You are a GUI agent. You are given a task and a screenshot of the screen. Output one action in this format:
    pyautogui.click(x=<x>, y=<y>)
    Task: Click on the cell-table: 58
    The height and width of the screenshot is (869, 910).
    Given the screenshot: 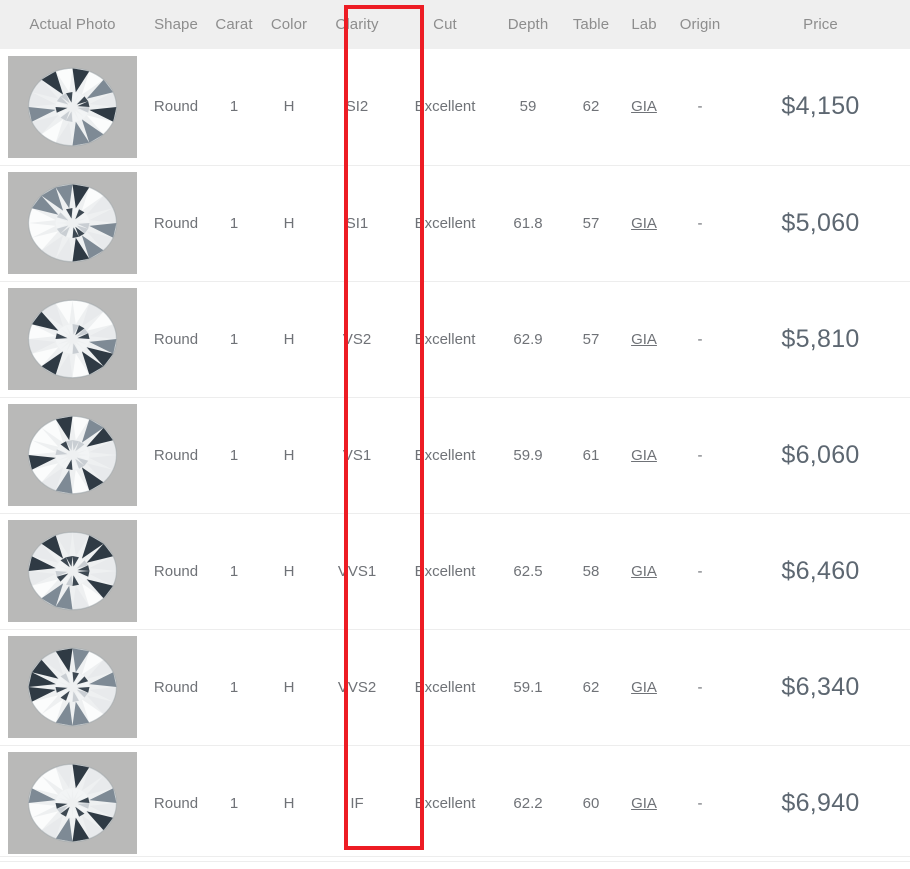 What is the action you would take?
    pyautogui.click(x=591, y=571)
    